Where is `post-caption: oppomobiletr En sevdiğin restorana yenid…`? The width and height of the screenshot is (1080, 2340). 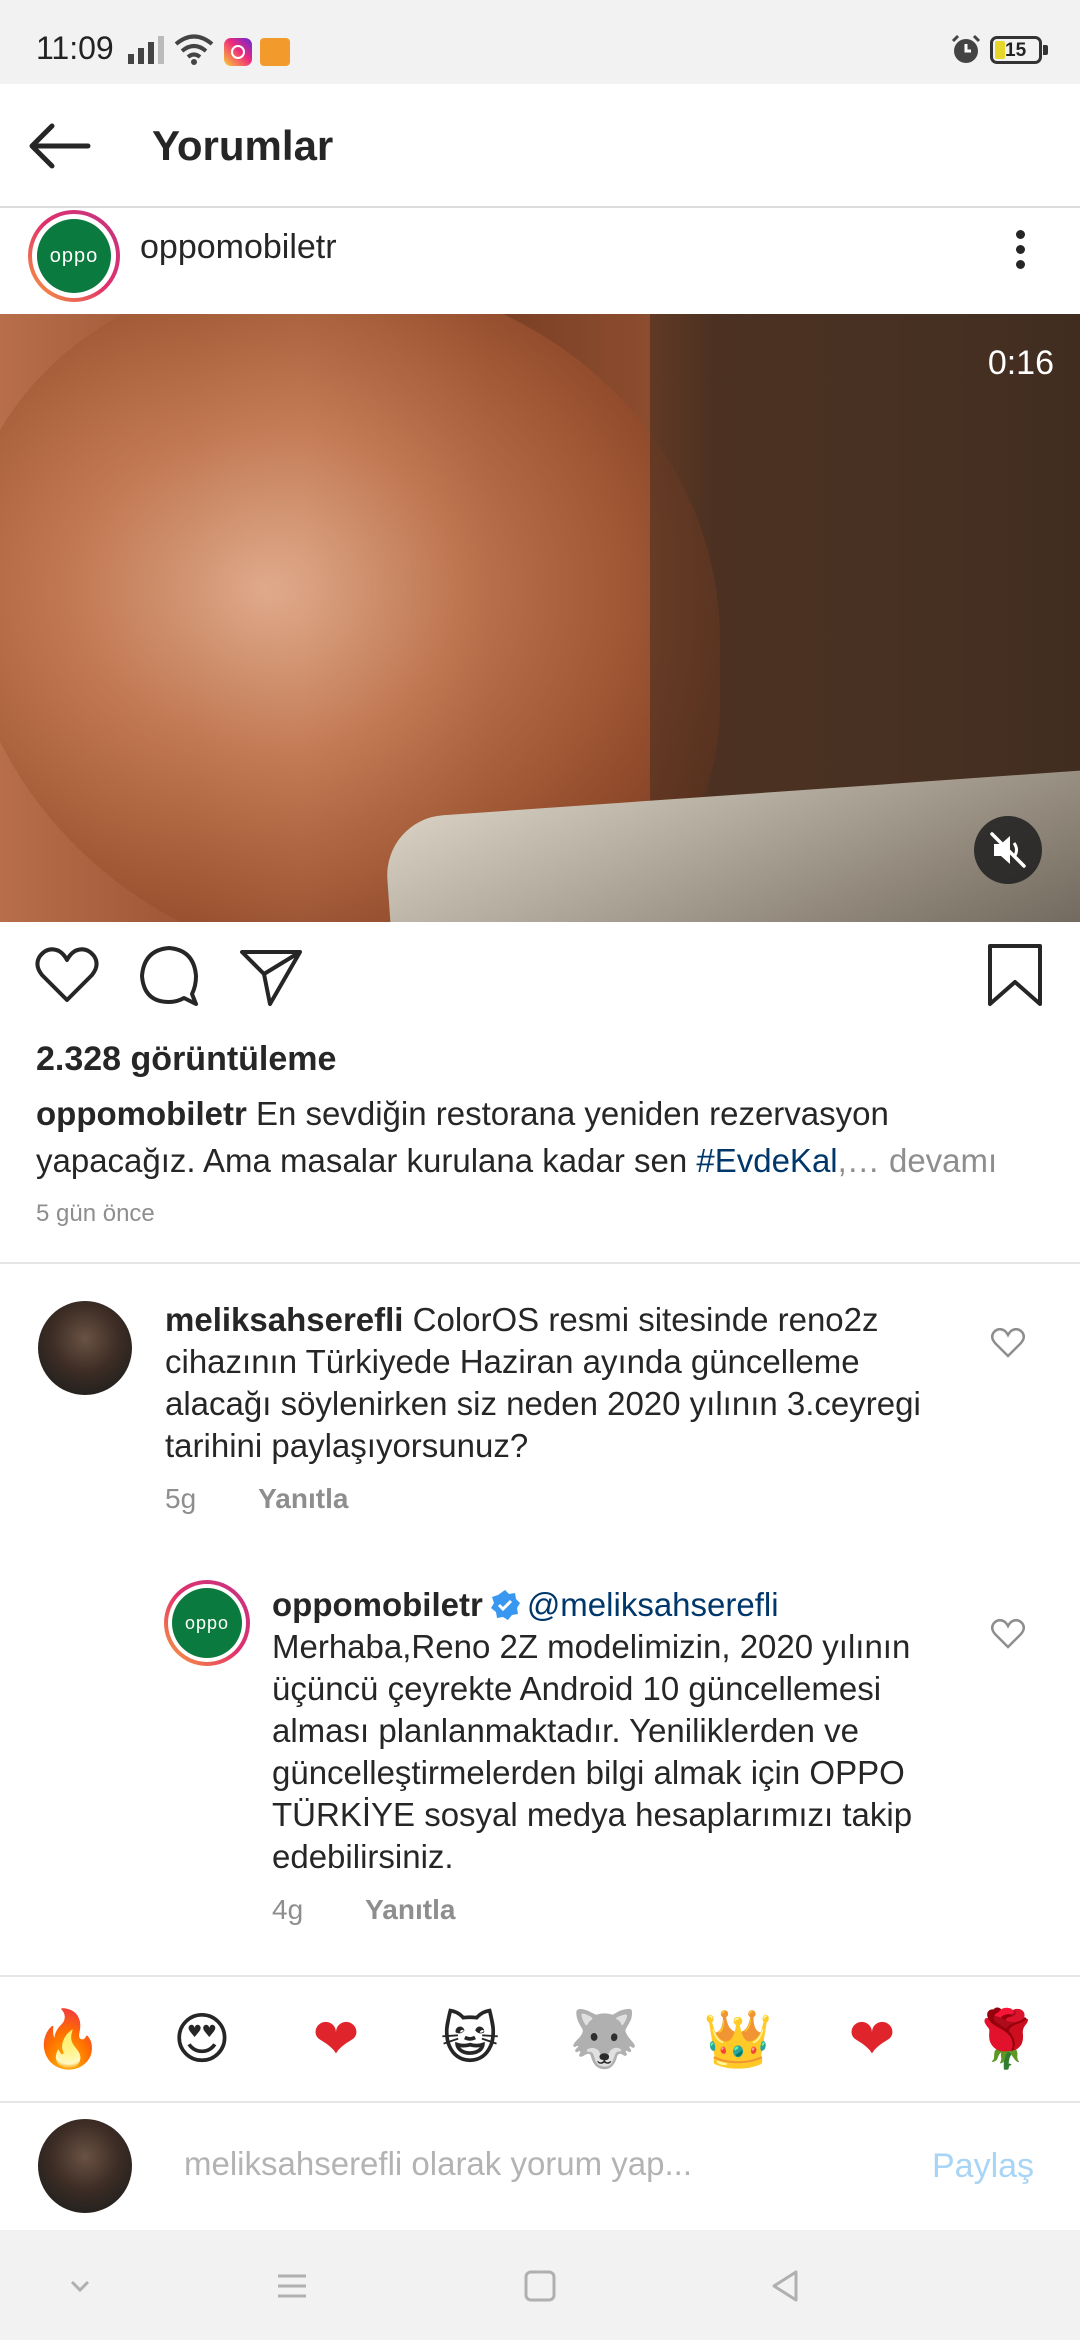 post-caption: oppomobiletr En sevdiğin restorana yenid… is located at coordinates (541, 1137).